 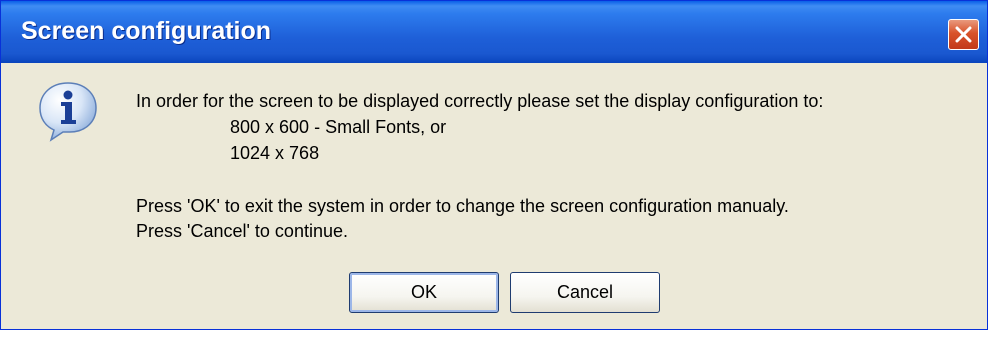 I want to click on message-line-3: Press 'Cancel' to continue., so click(x=242, y=231).